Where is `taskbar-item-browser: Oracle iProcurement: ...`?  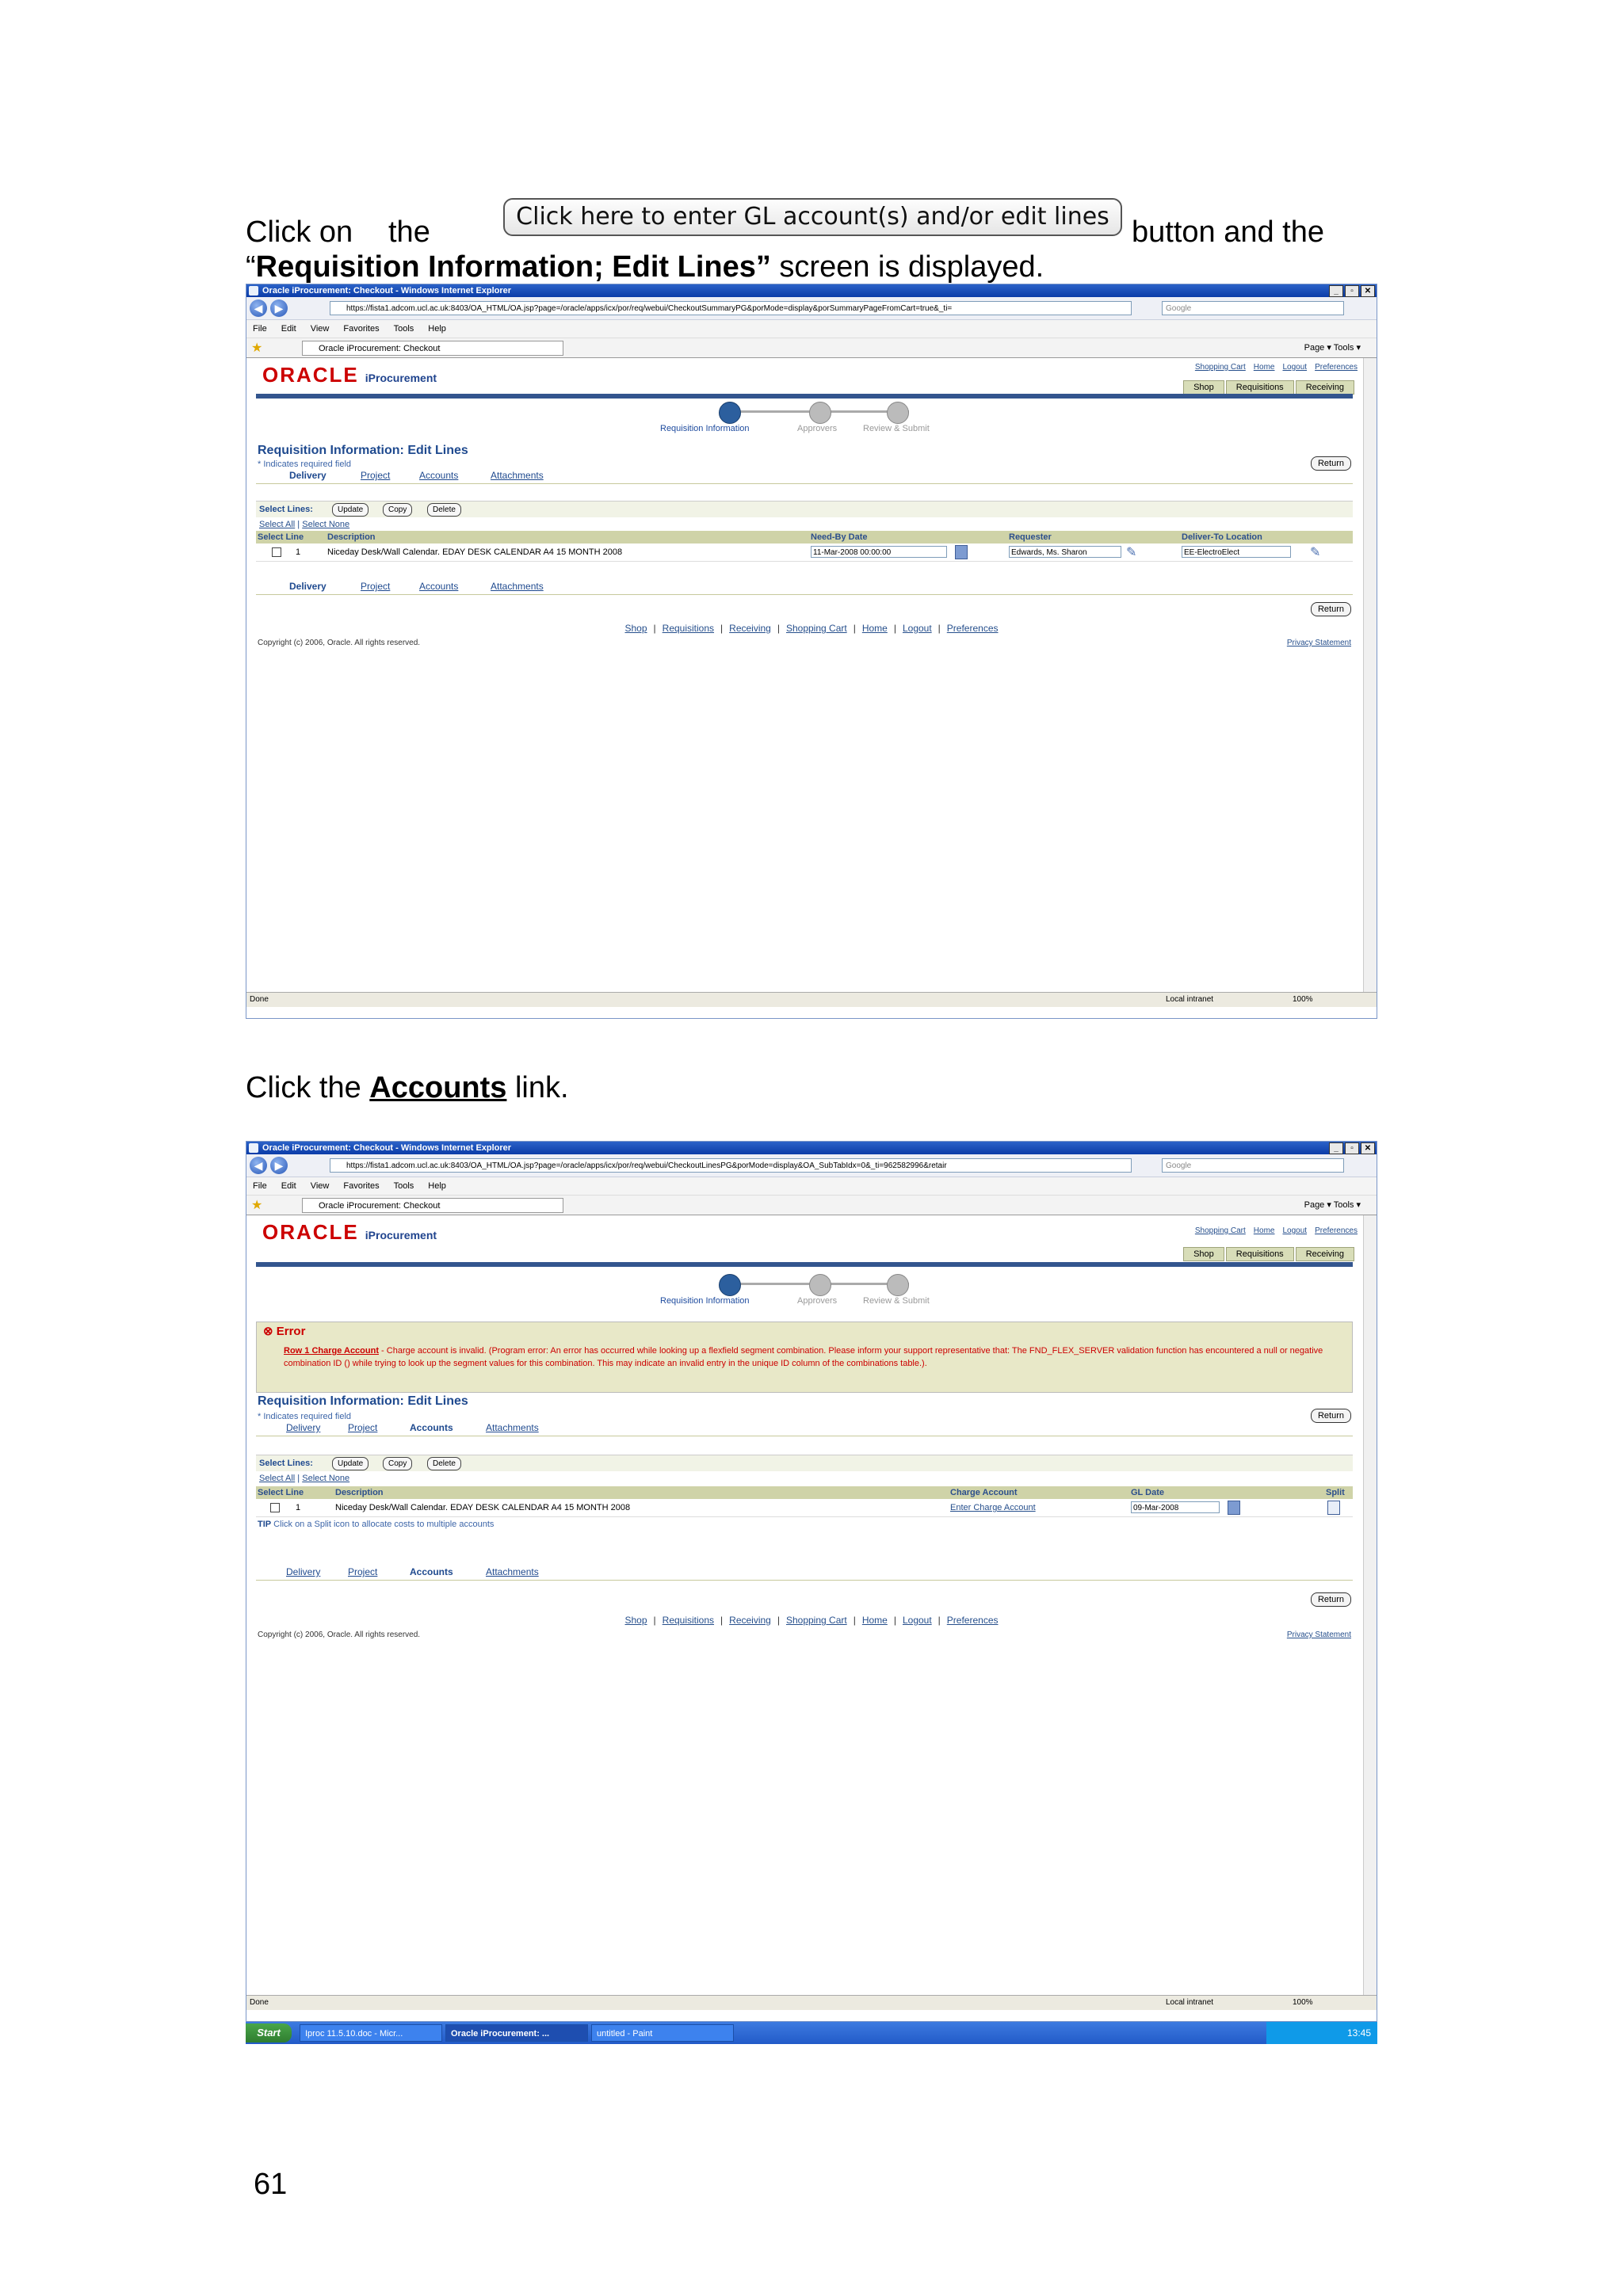
taskbar-item-browser: Oracle iProcurement: ... is located at coordinates (516, 2033).